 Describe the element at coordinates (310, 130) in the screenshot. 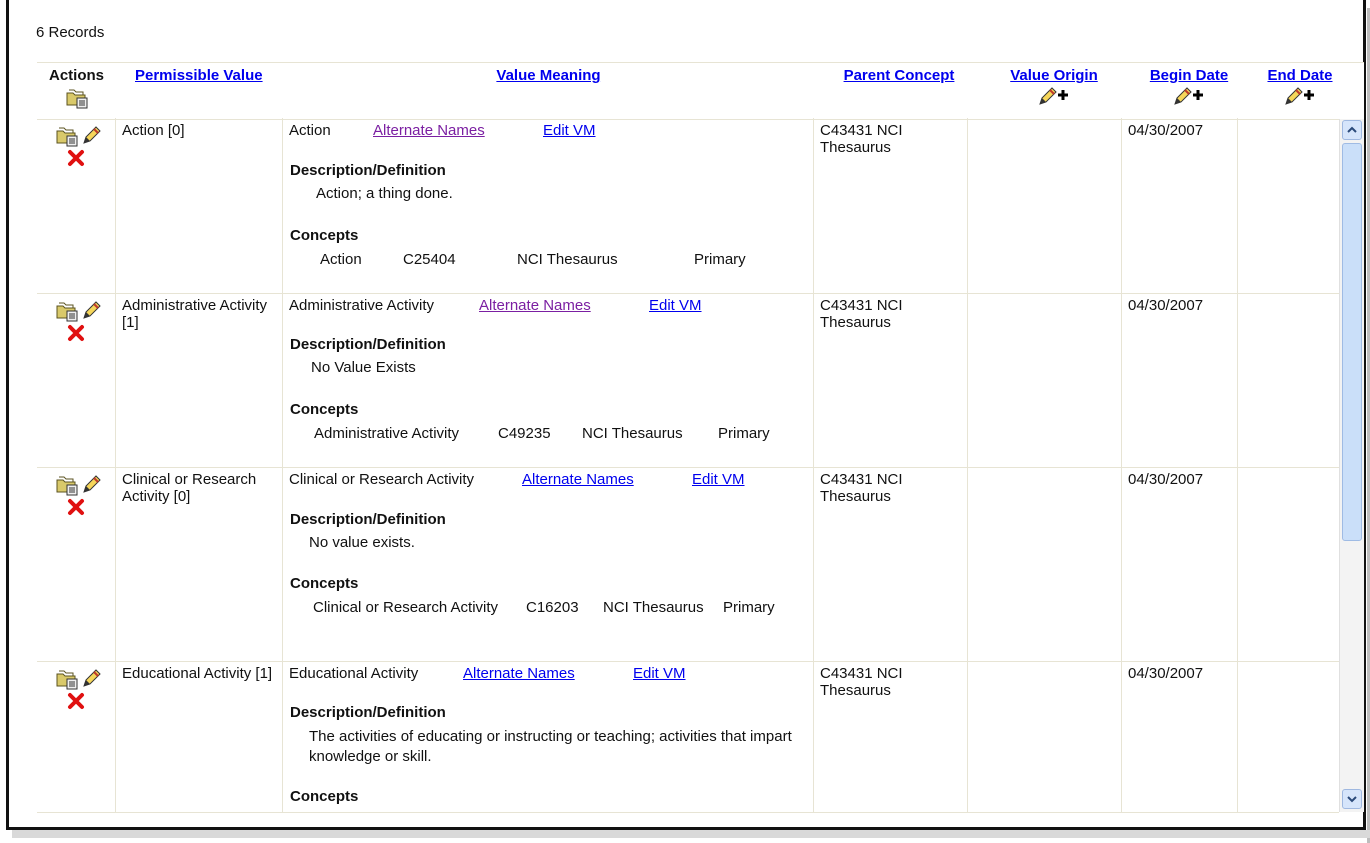

I see `vm-name: Action` at that location.